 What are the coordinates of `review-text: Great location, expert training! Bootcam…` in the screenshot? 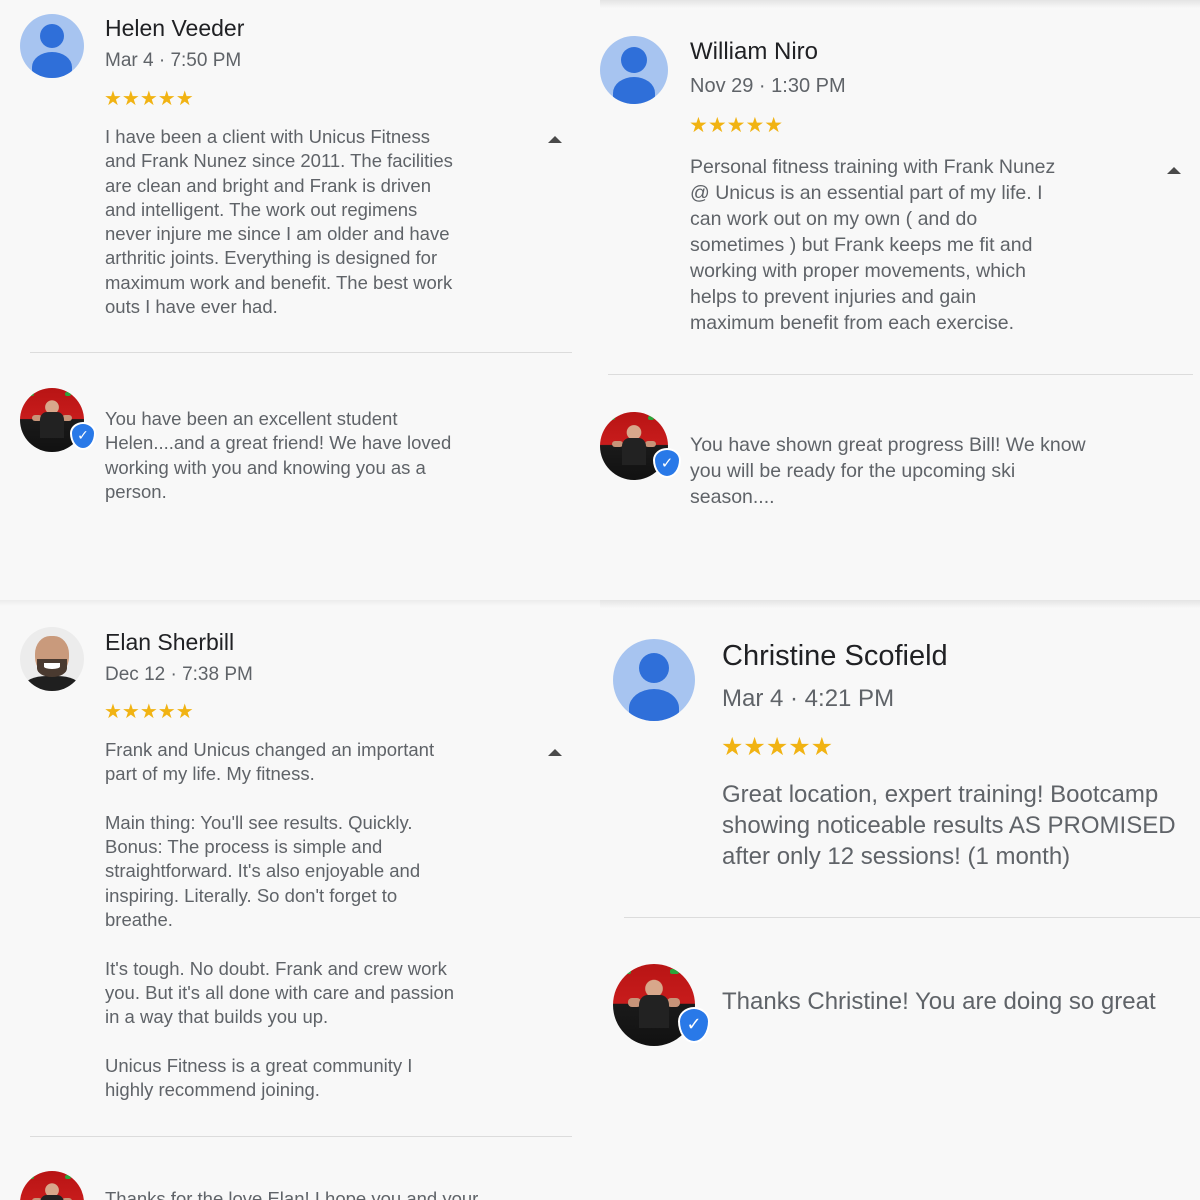 It's located at (949, 825).